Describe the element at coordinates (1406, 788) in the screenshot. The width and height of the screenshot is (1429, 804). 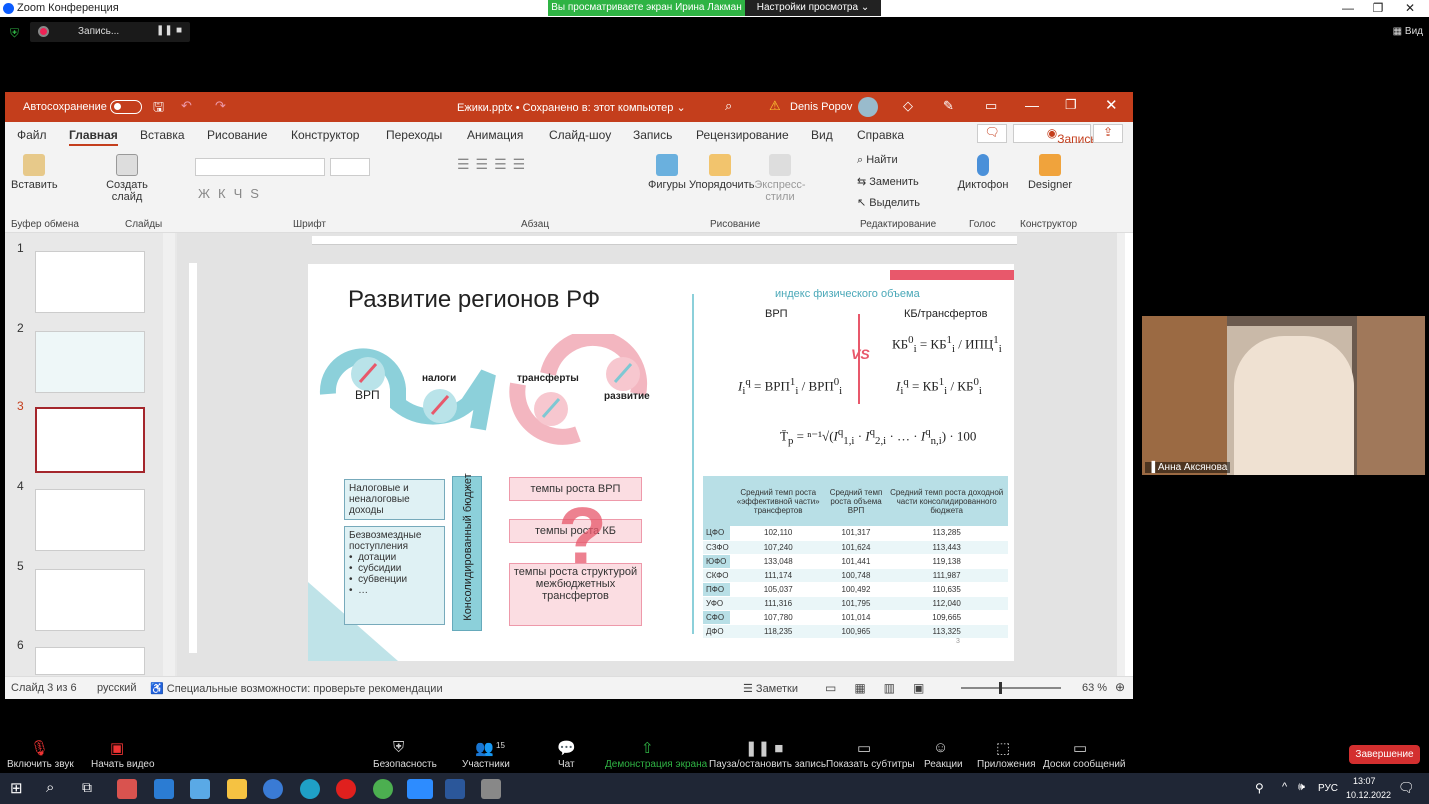
I see `notifications-icon: 🗨` at that location.